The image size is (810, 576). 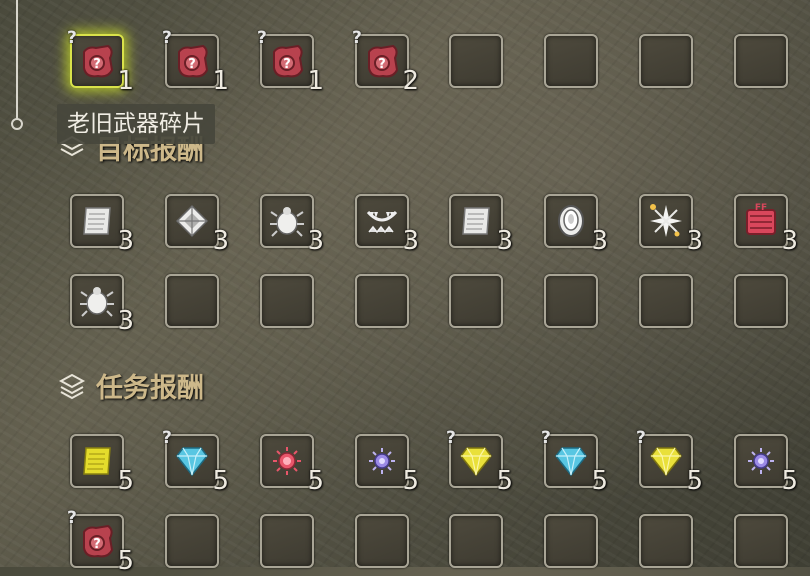 I want to click on red-jewel-icon, so click(x=287, y=461).